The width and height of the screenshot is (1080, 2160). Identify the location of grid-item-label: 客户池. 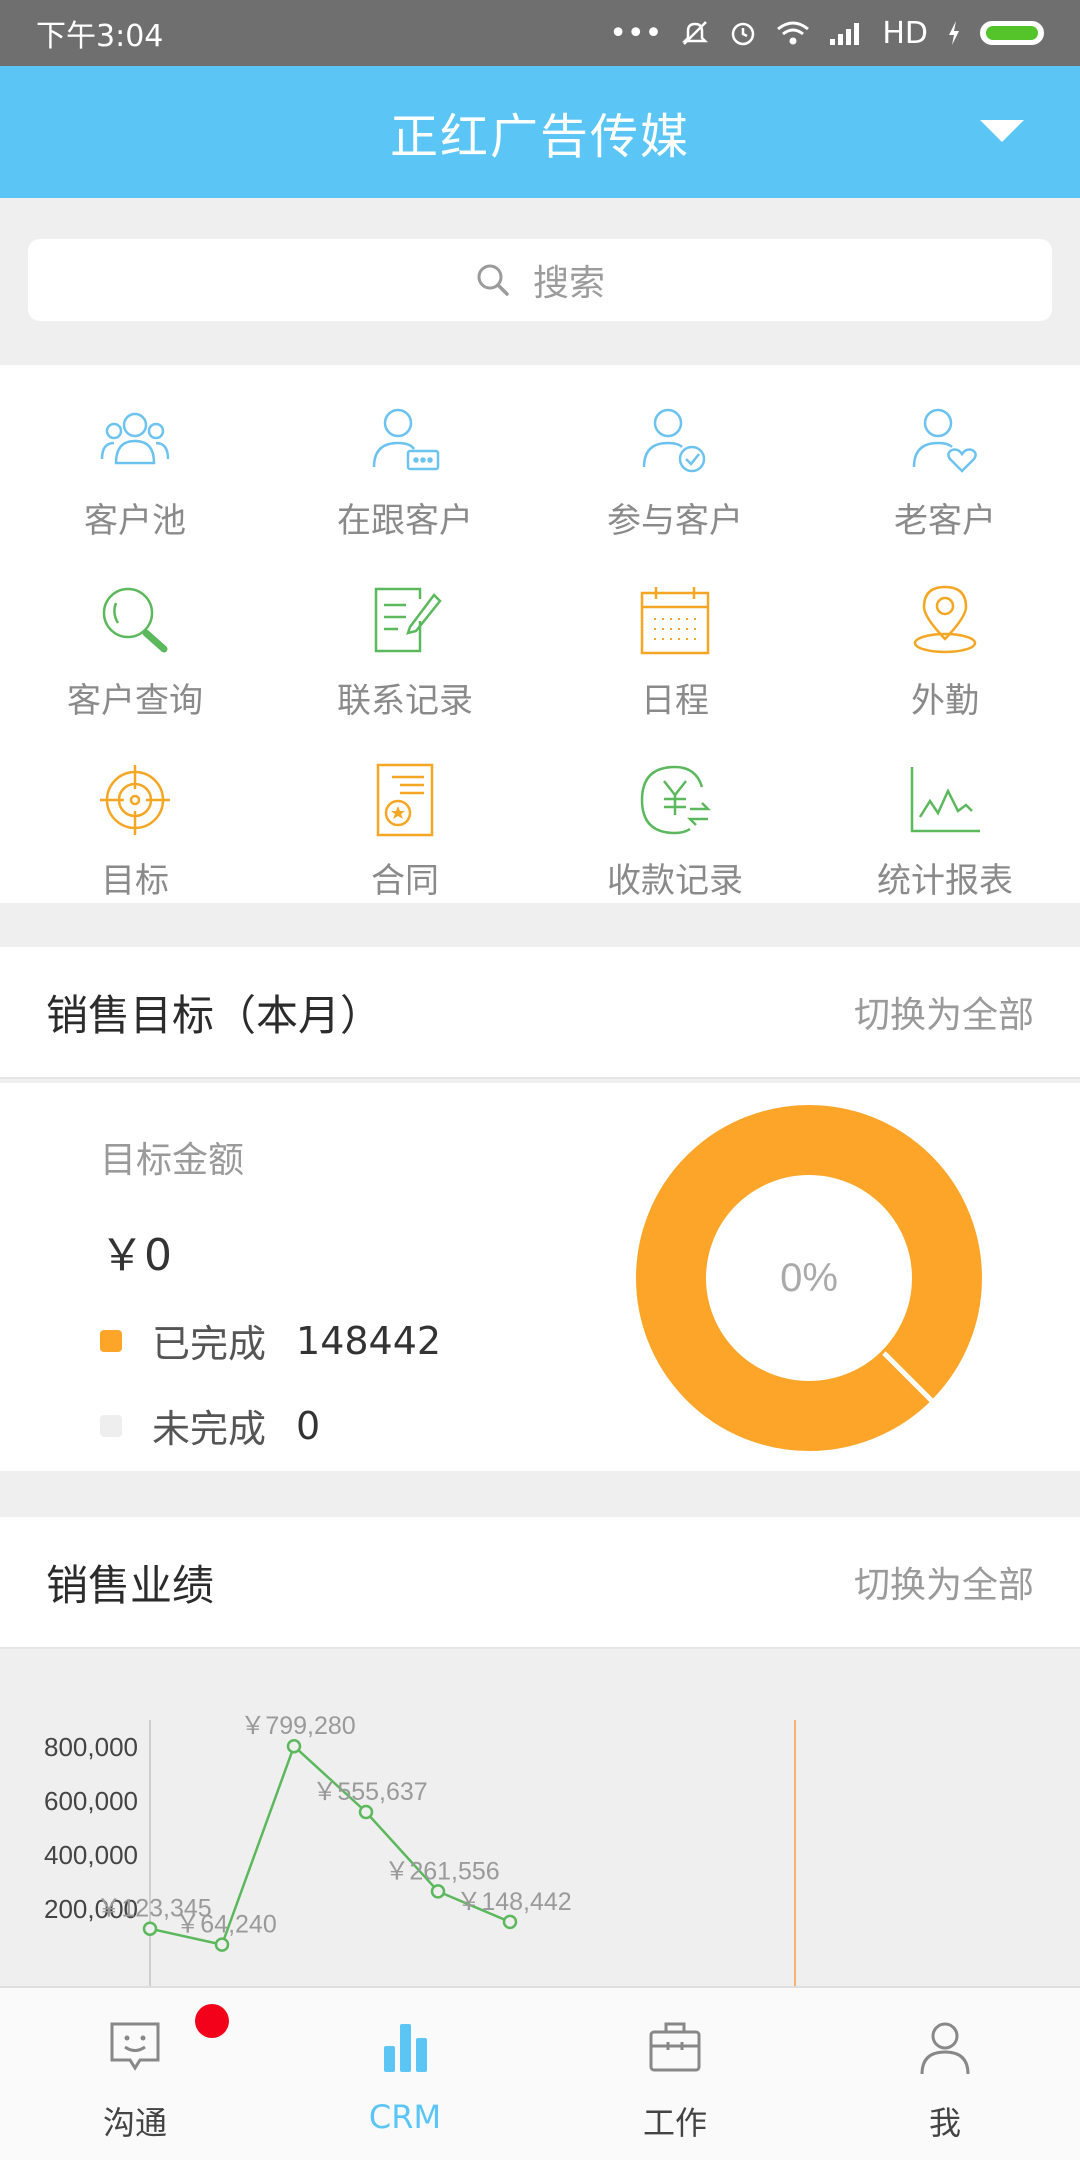
(135, 521).